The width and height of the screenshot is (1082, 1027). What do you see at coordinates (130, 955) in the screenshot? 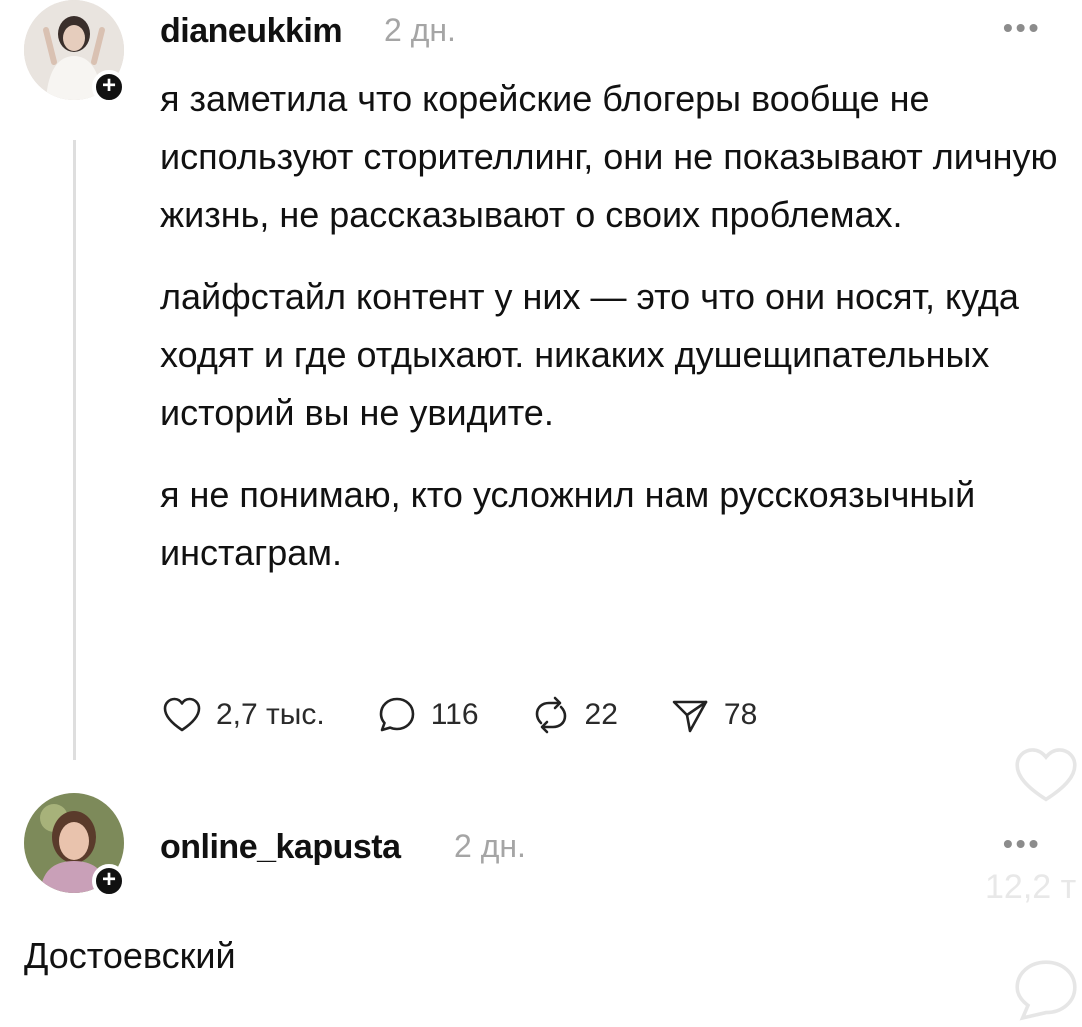
I see `reply-text: Достоевский` at bounding box center [130, 955].